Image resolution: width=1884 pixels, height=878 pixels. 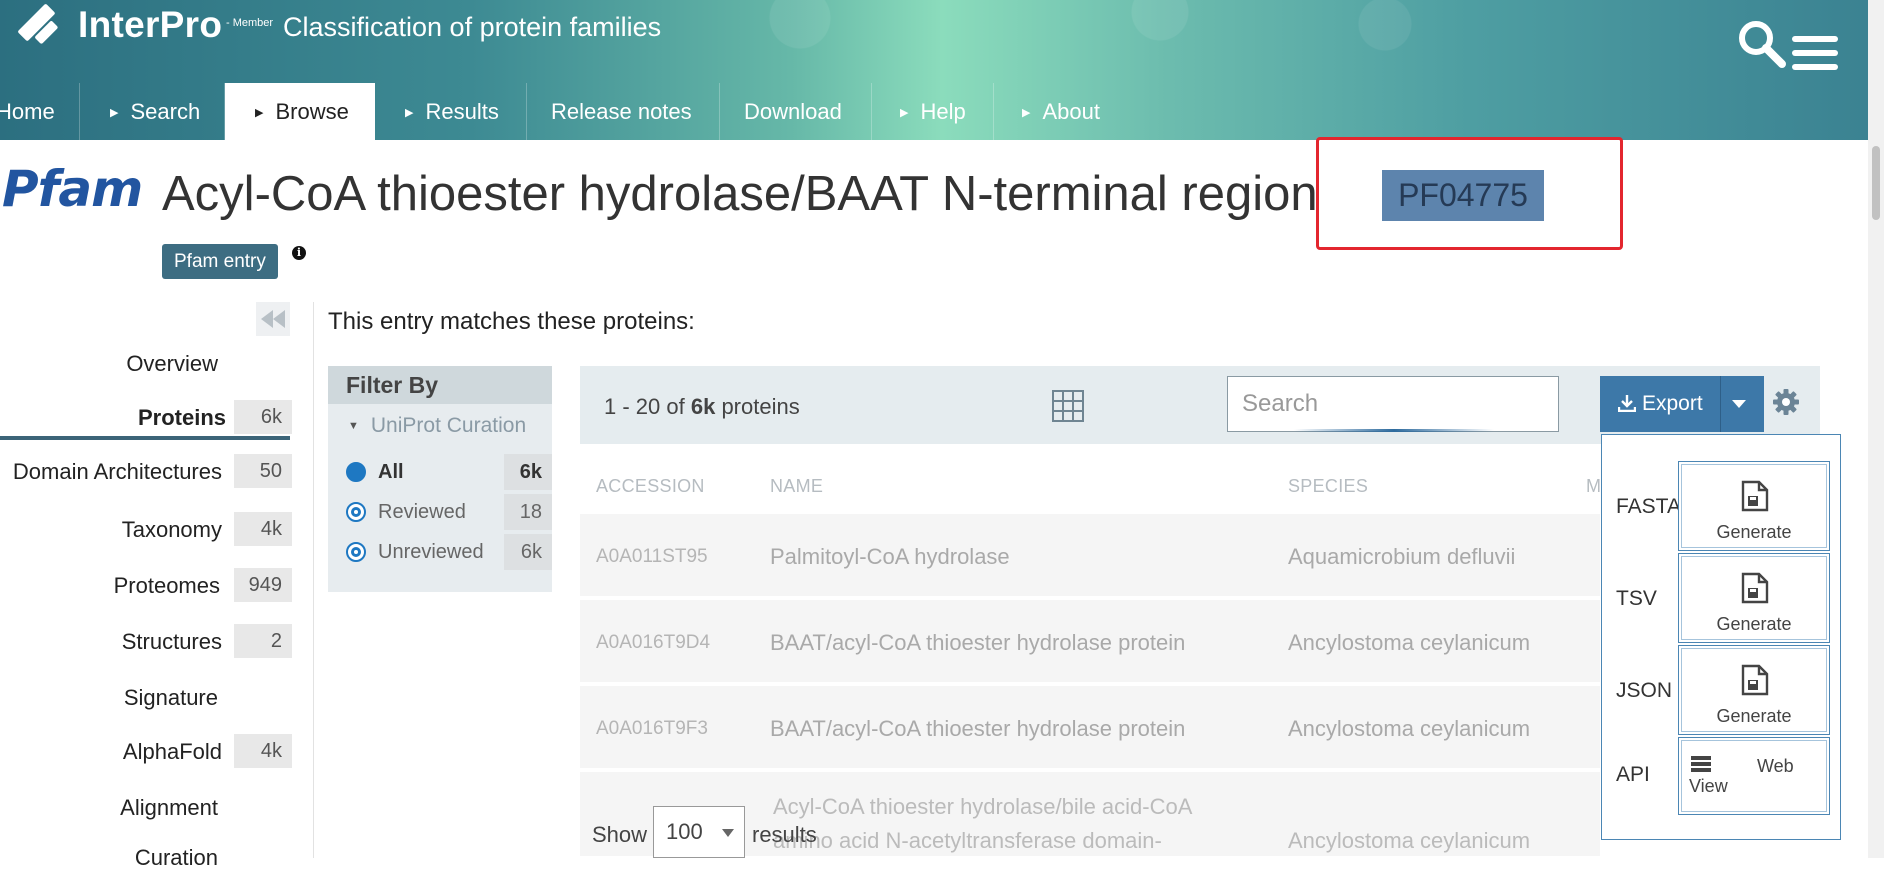 What do you see at coordinates (72, 189) in the screenshot?
I see `pfam-logo: Pfam` at bounding box center [72, 189].